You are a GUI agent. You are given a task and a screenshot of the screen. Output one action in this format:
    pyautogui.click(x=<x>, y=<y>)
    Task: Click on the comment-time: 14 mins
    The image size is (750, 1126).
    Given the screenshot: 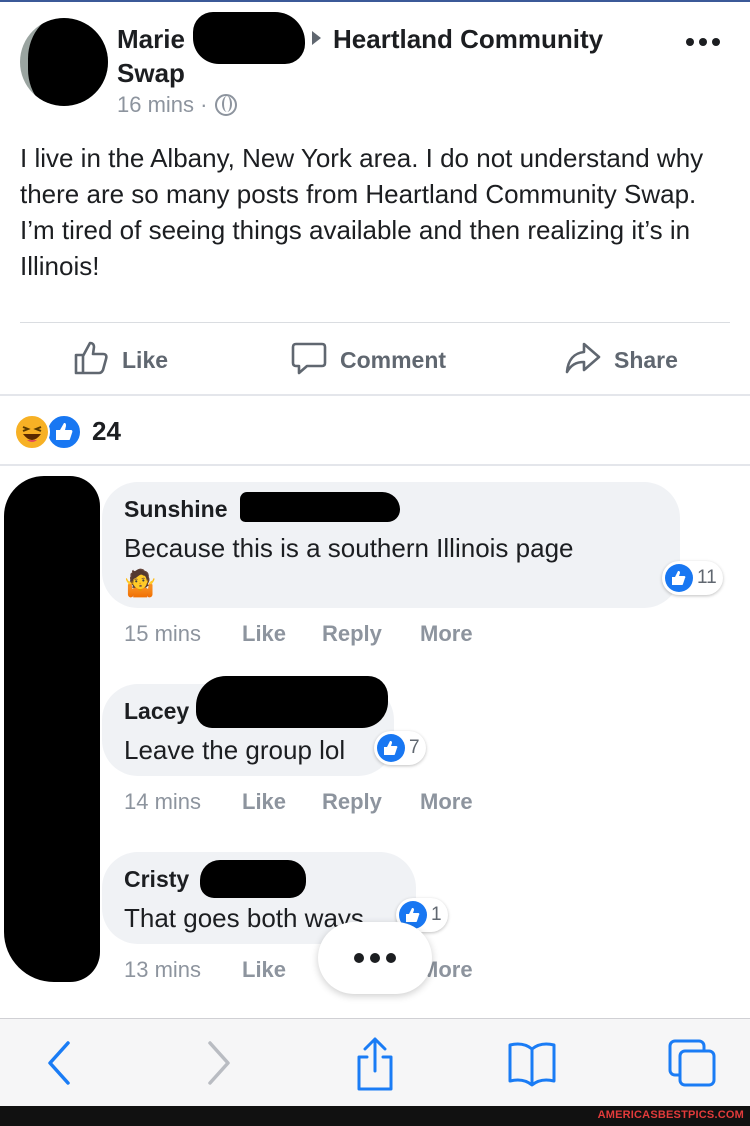 What is the action you would take?
    pyautogui.click(x=163, y=801)
    